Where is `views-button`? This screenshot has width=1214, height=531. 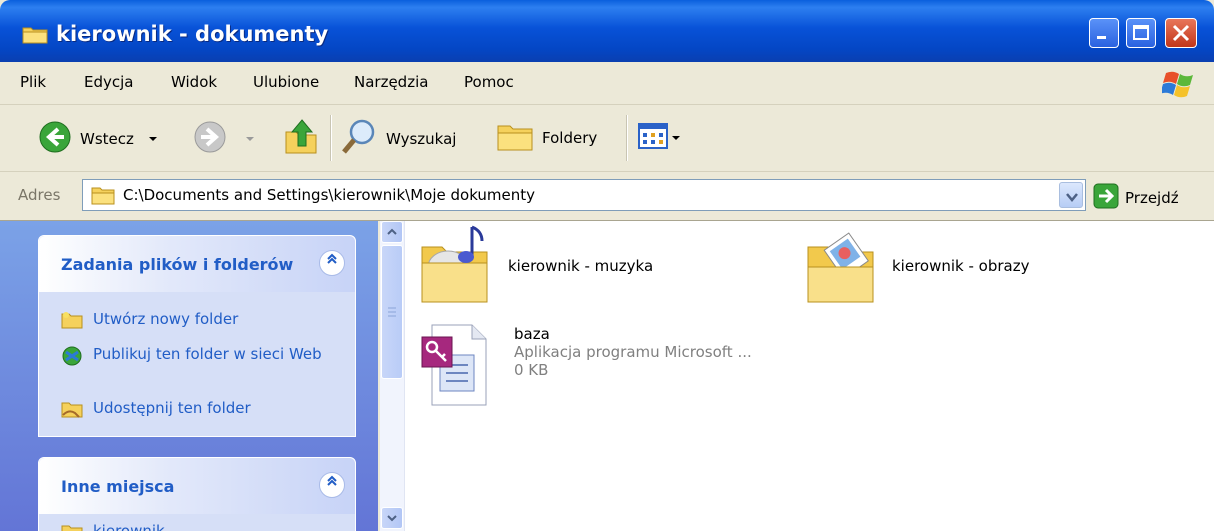 views-button is located at coordinates (659, 138).